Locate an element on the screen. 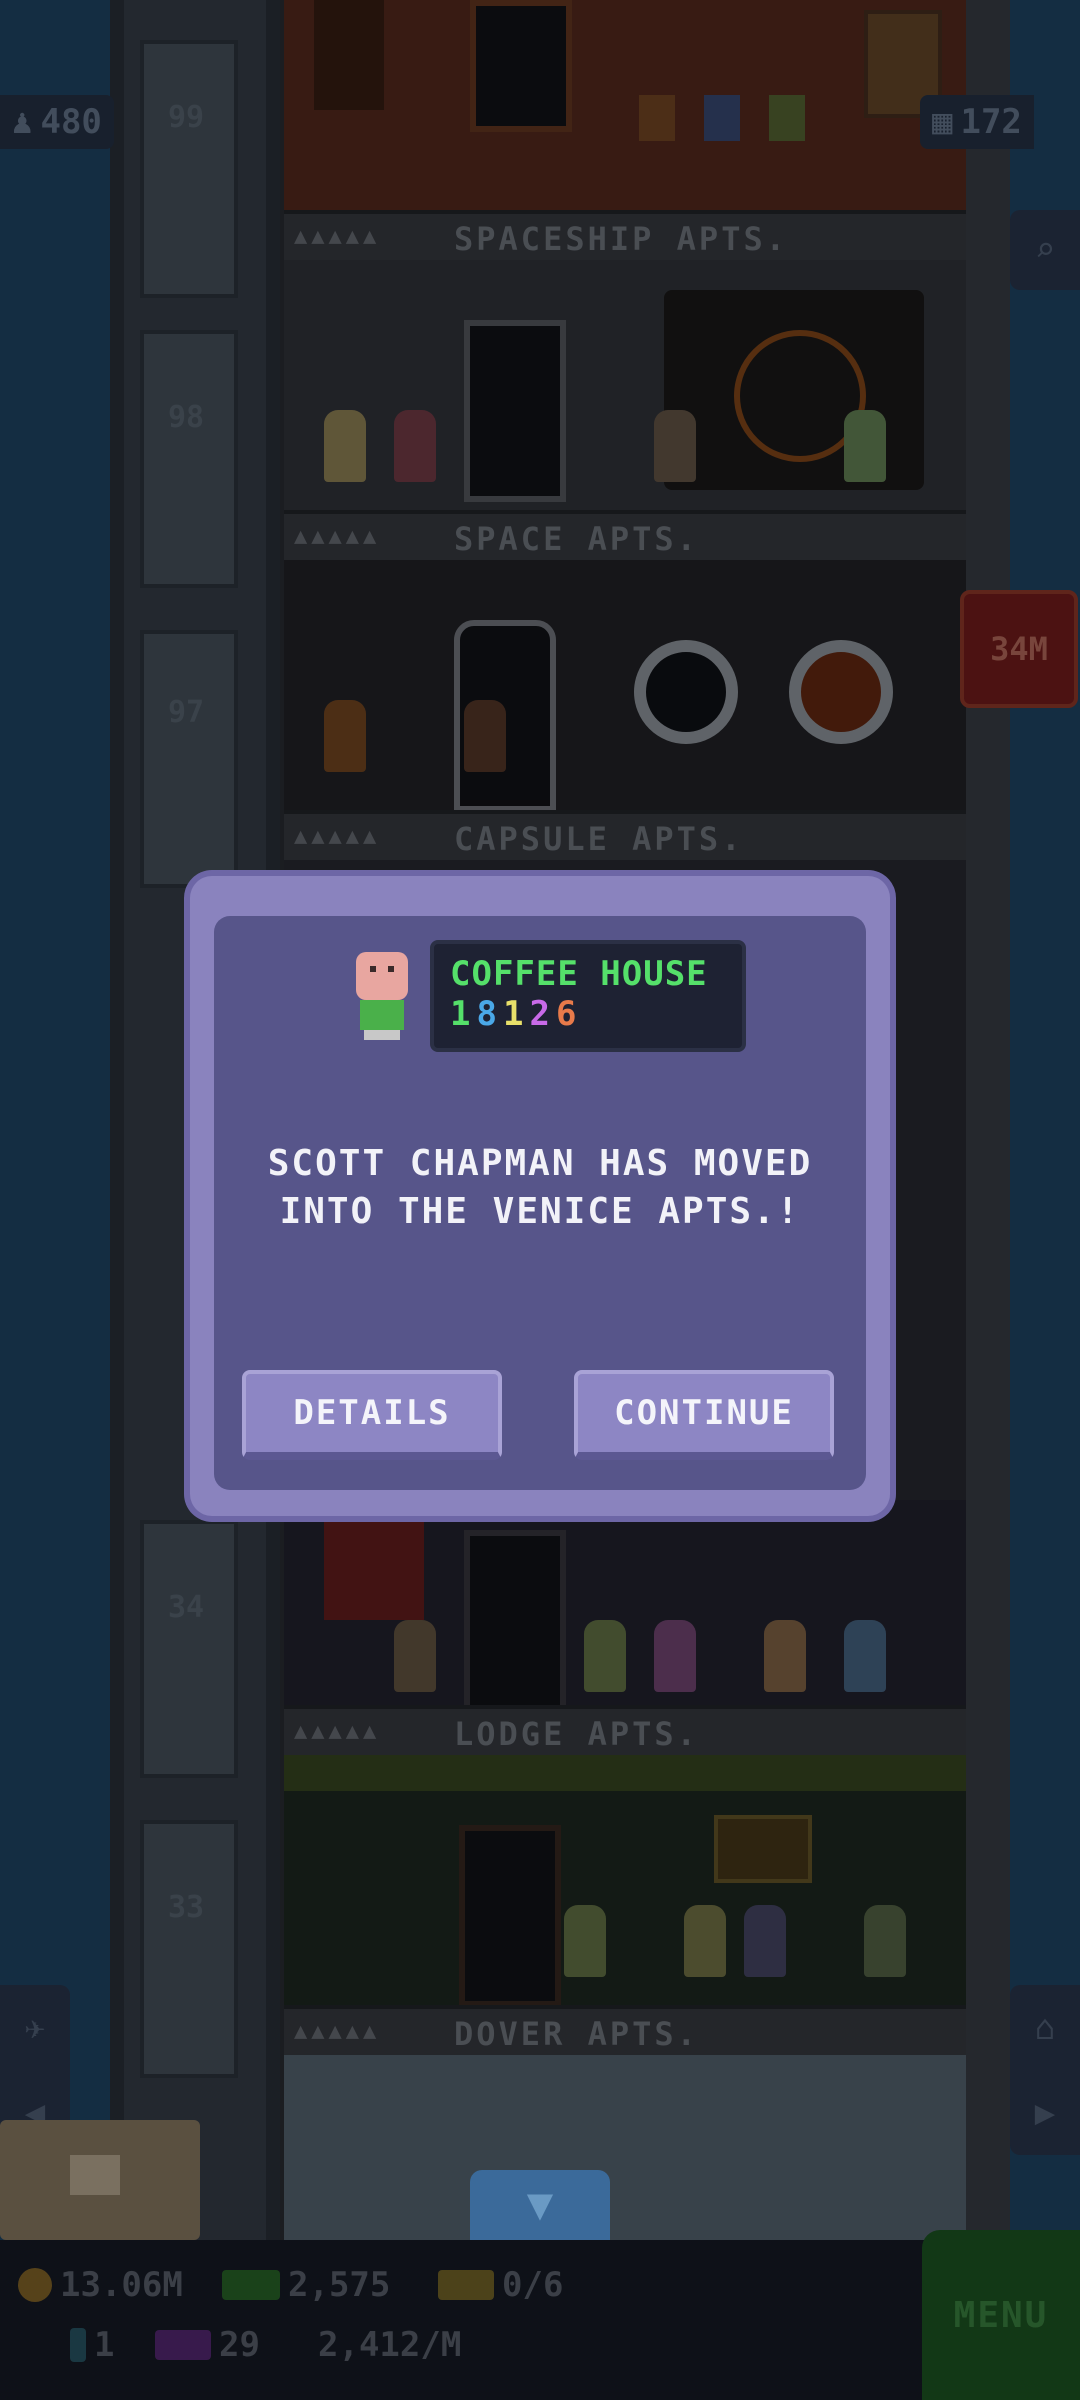  message-line: SCOTT CHAPMAN HAS MOVED is located at coordinates (540, 1163).